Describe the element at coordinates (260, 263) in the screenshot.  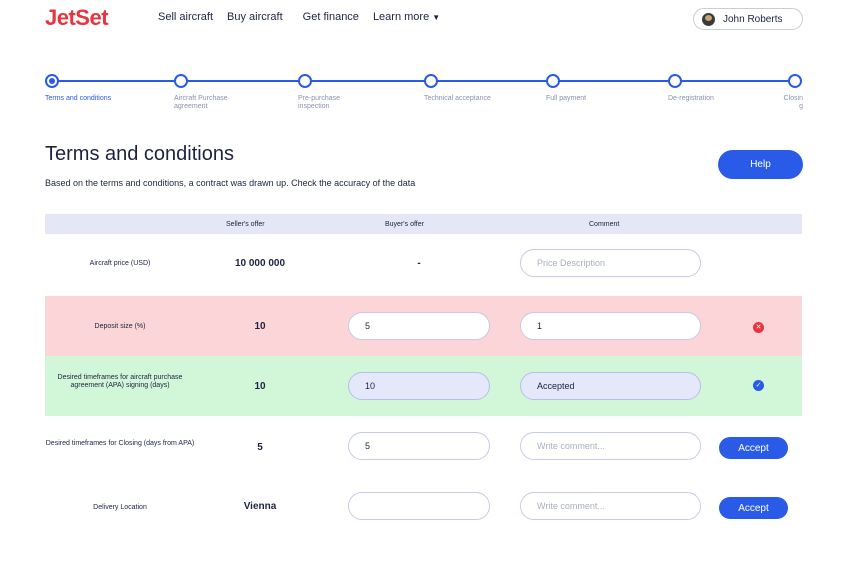
I see `seller-offer-value: 10 000 000` at that location.